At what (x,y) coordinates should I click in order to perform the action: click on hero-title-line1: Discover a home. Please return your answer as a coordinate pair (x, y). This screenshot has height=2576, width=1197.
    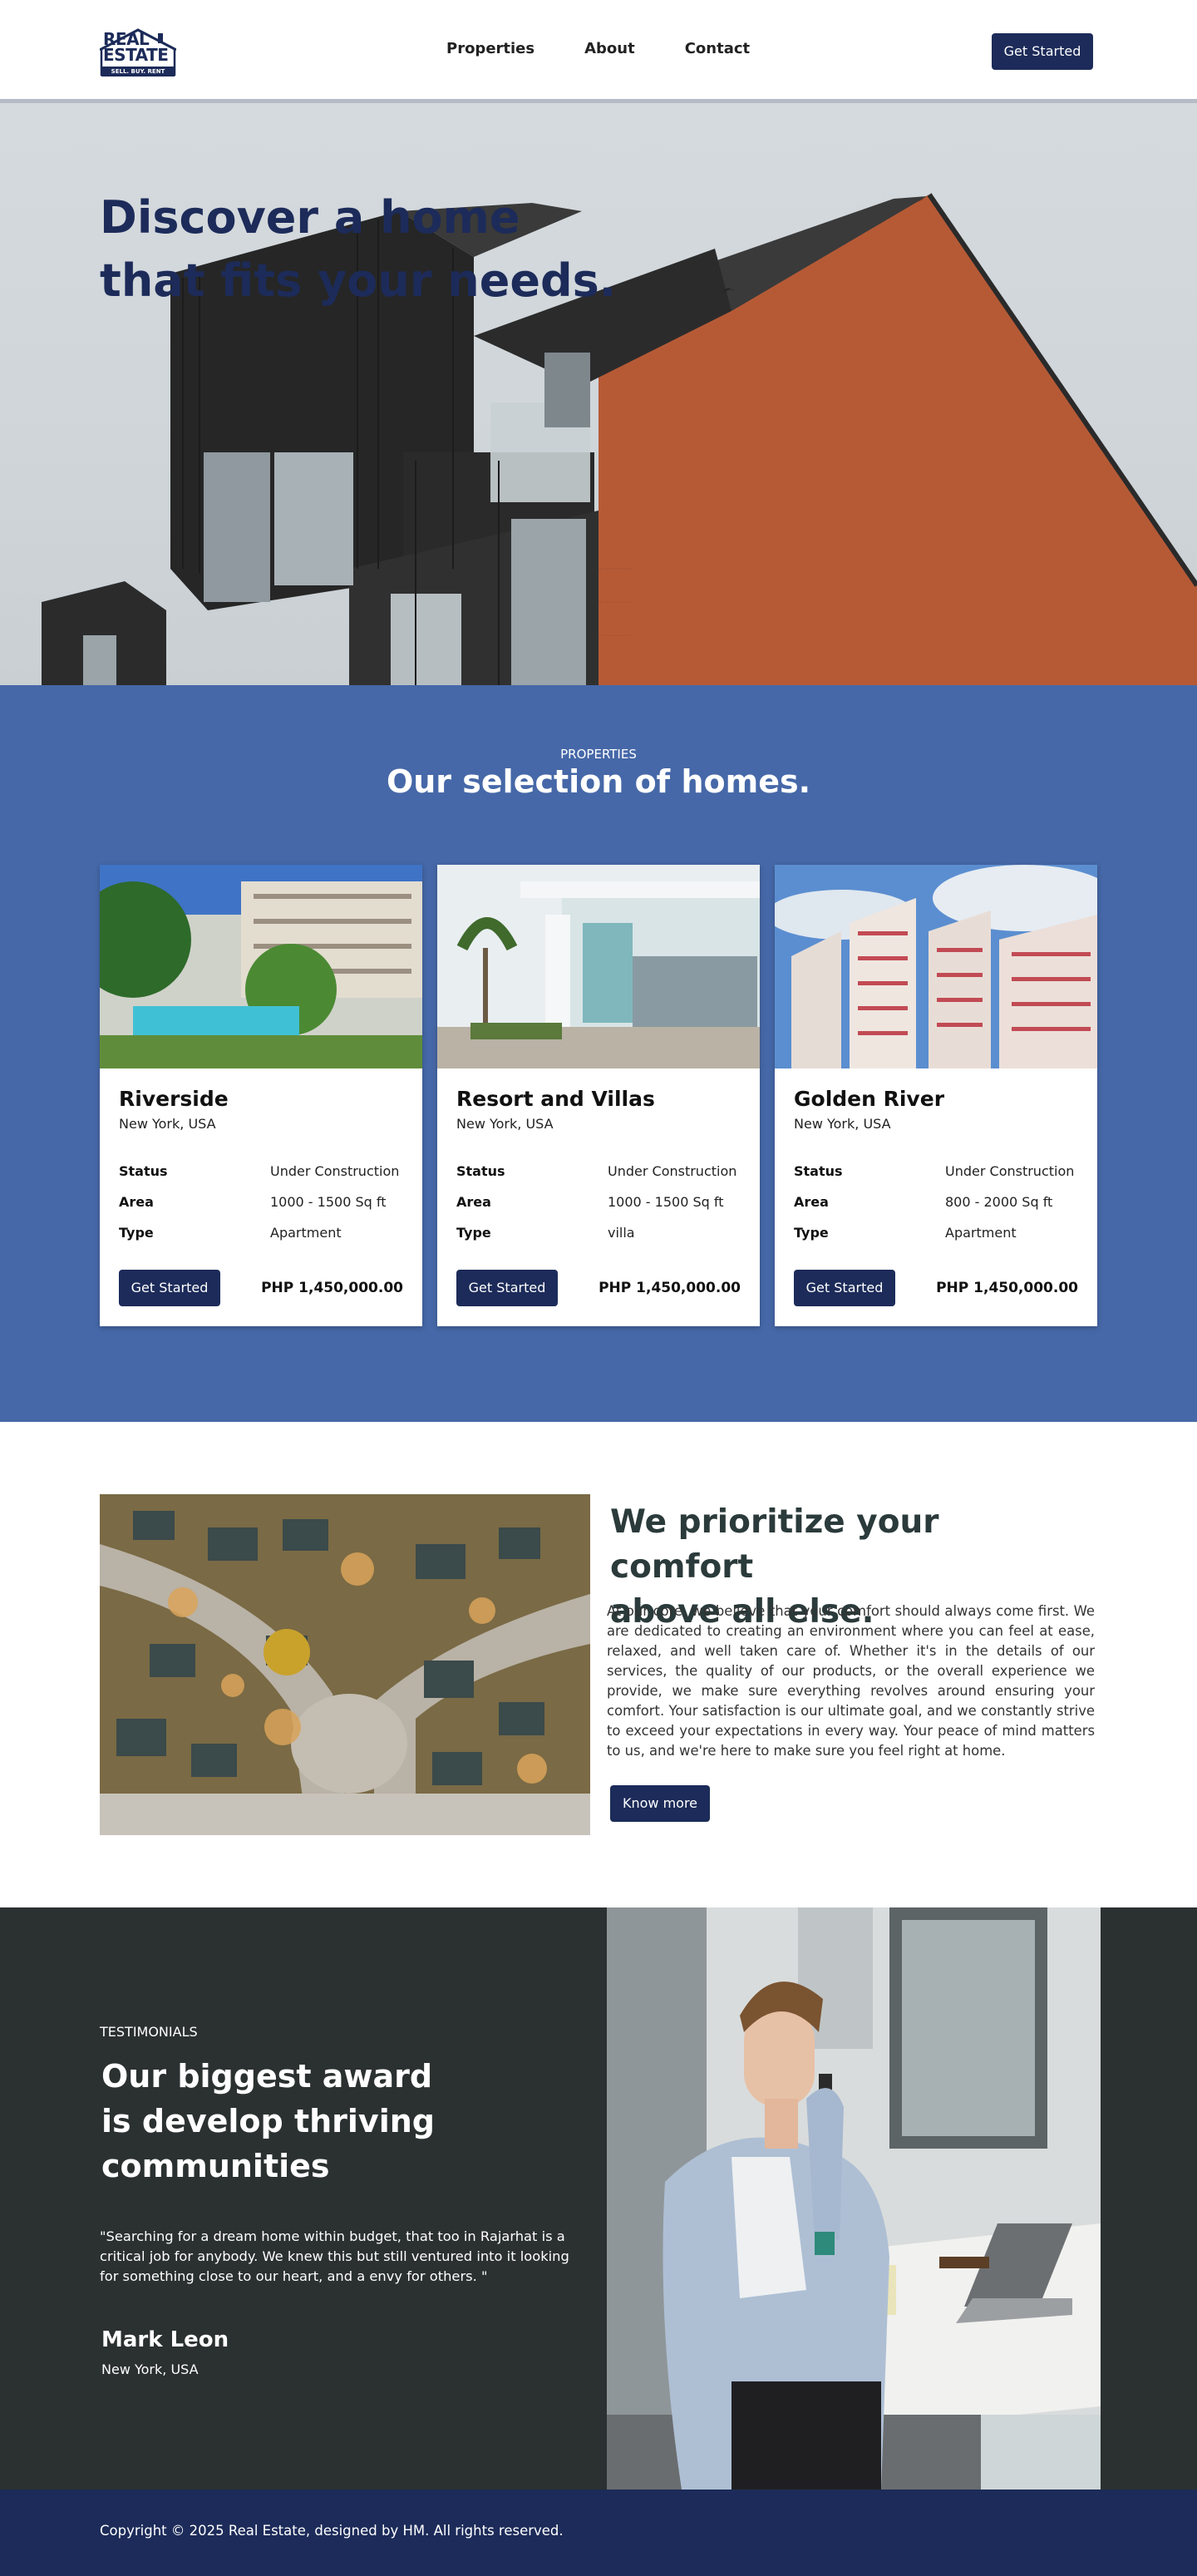
    Looking at the image, I should click on (310, 217).